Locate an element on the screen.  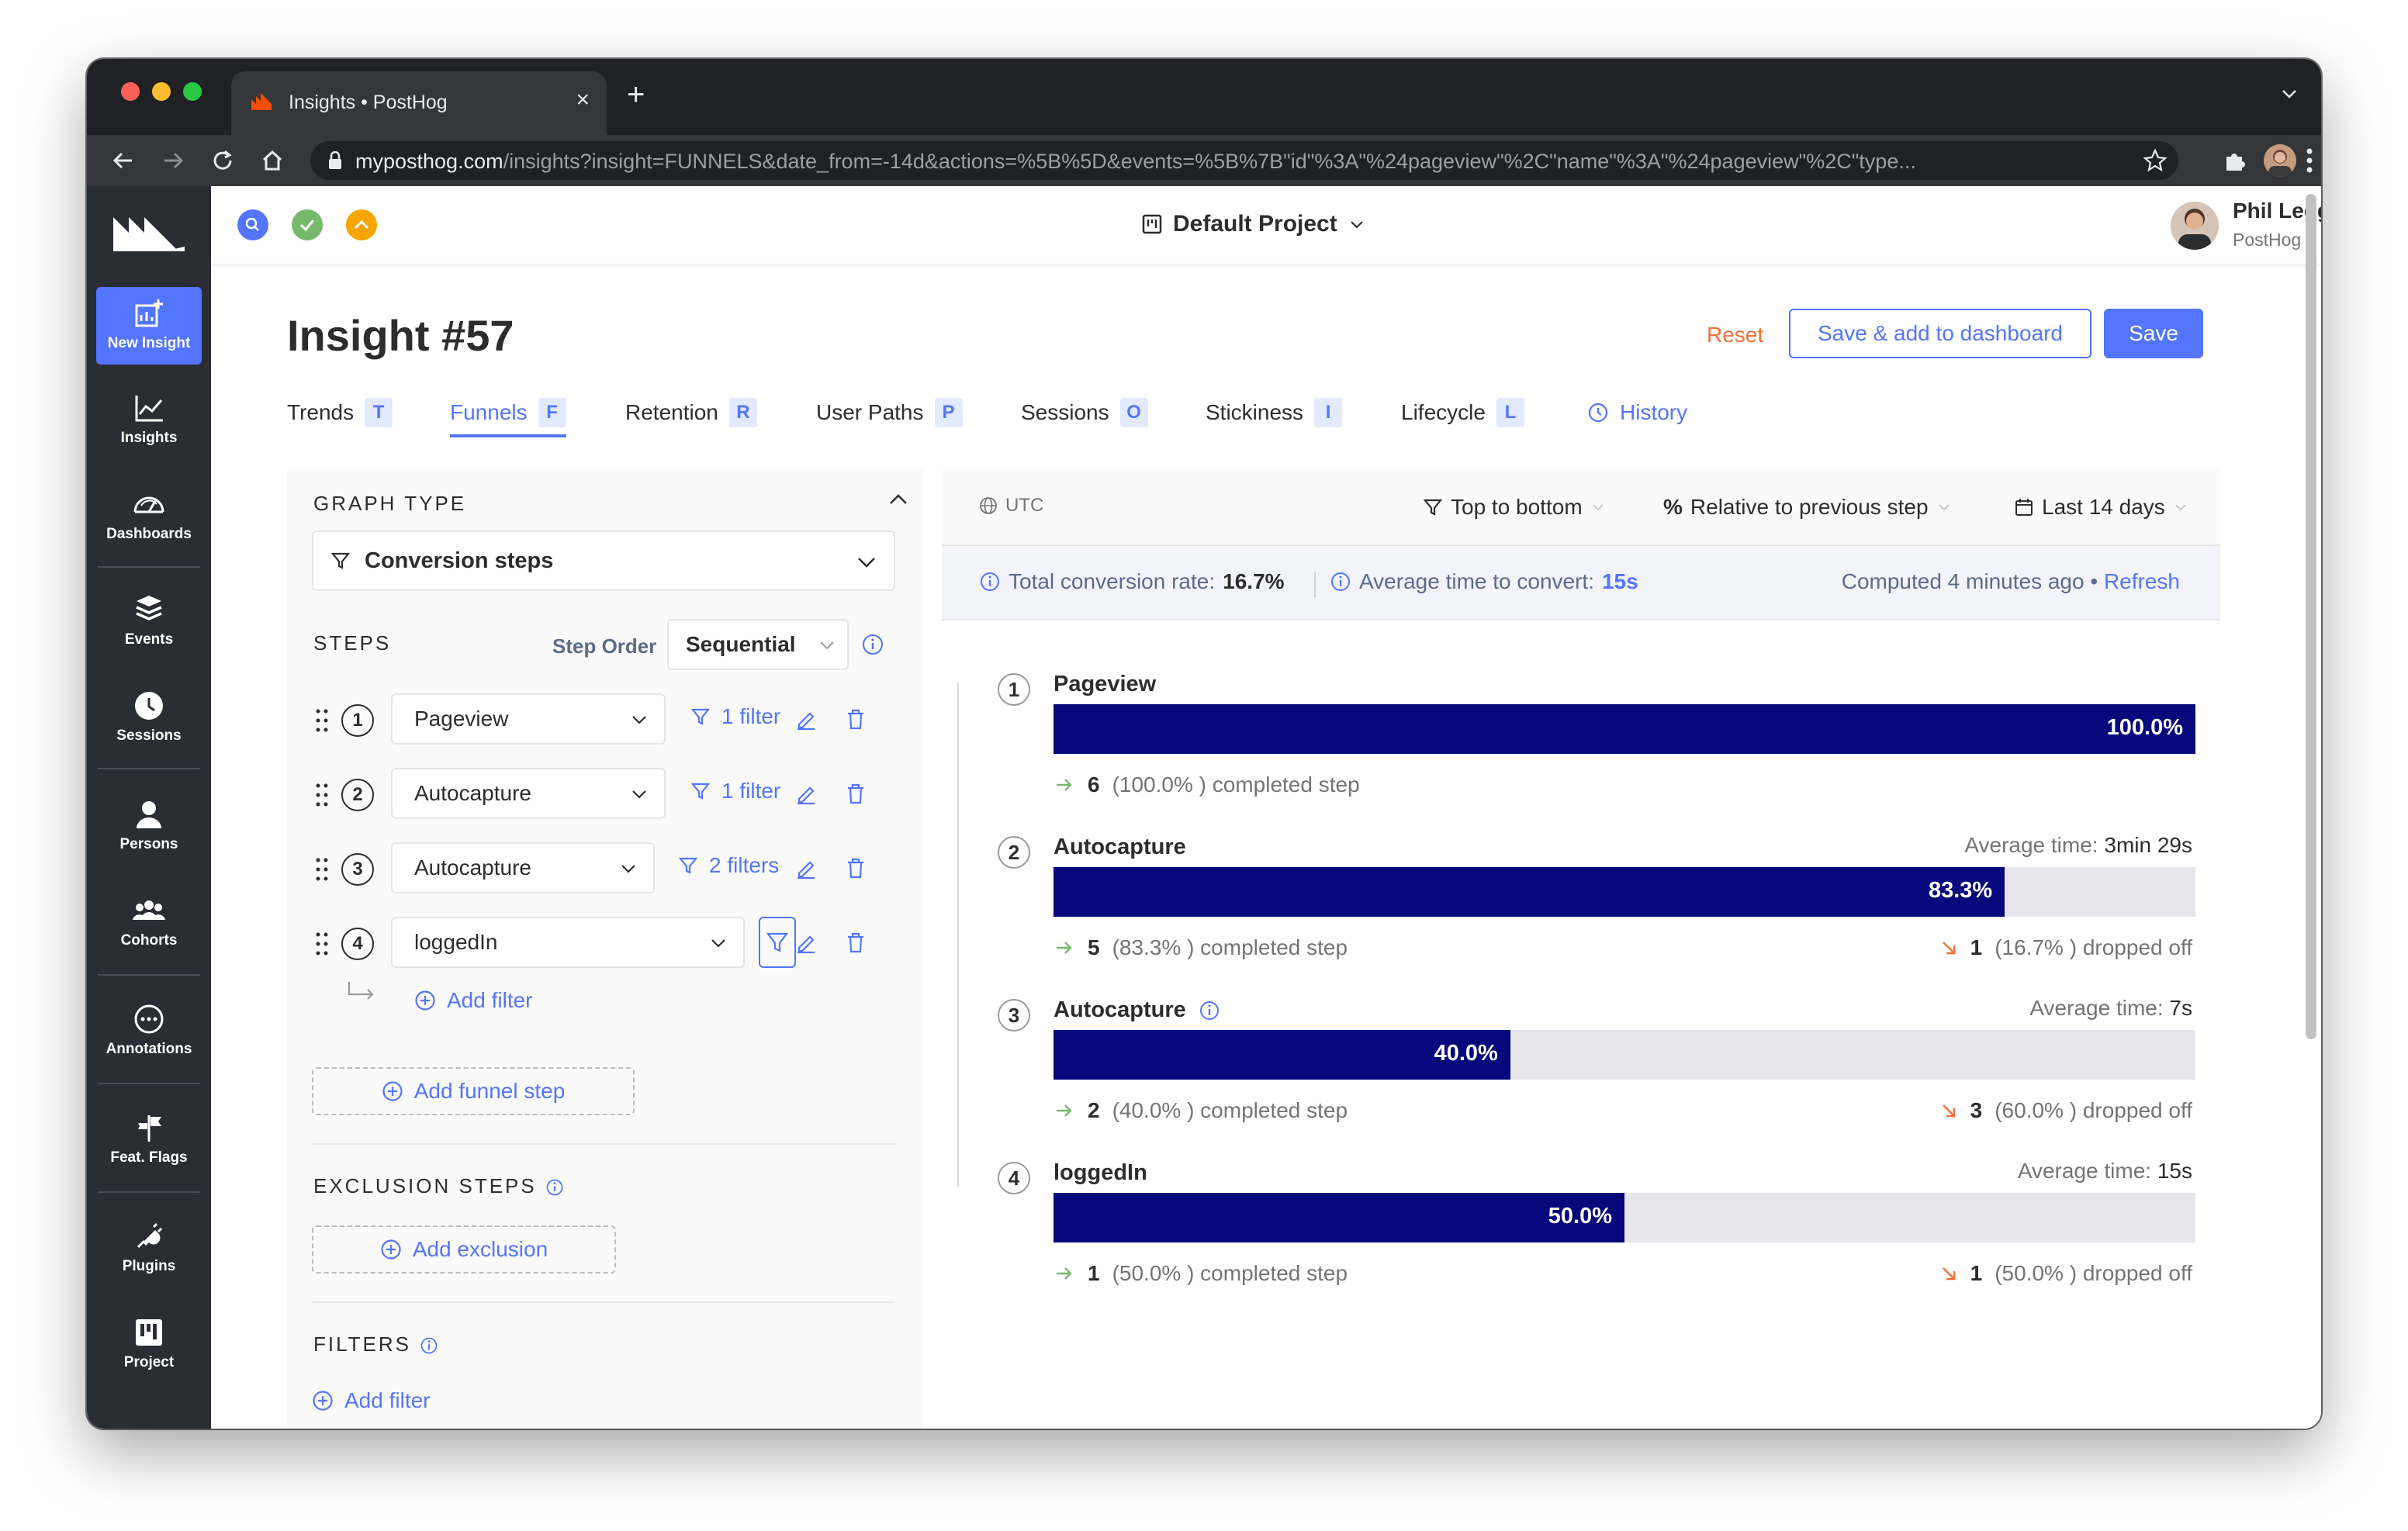
dropped-off-link: 1 (50.0% ) dropped off is located at coordinates (2065, 1273).